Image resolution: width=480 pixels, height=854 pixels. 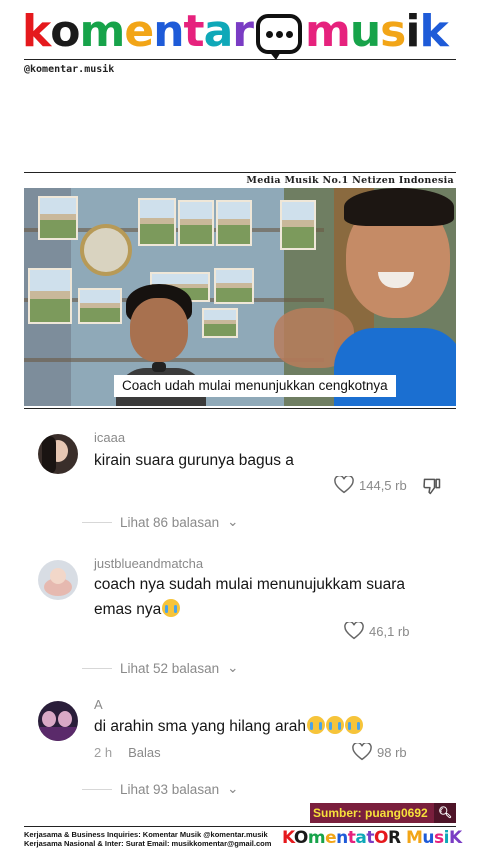 What do you see at coordinates (170, 668) in the screenshot?
I see `replies-label: Lihat 52 balasan` at bounding box center [170, 668].